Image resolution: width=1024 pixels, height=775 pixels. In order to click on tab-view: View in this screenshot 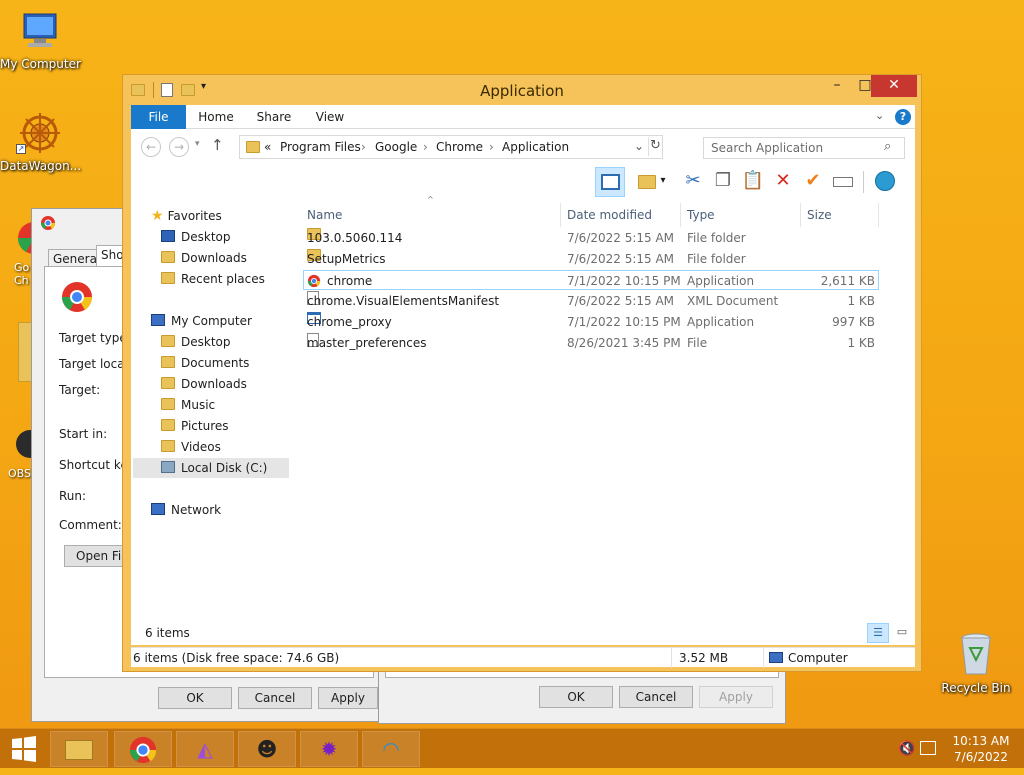, I will do `click(330, 117)`.